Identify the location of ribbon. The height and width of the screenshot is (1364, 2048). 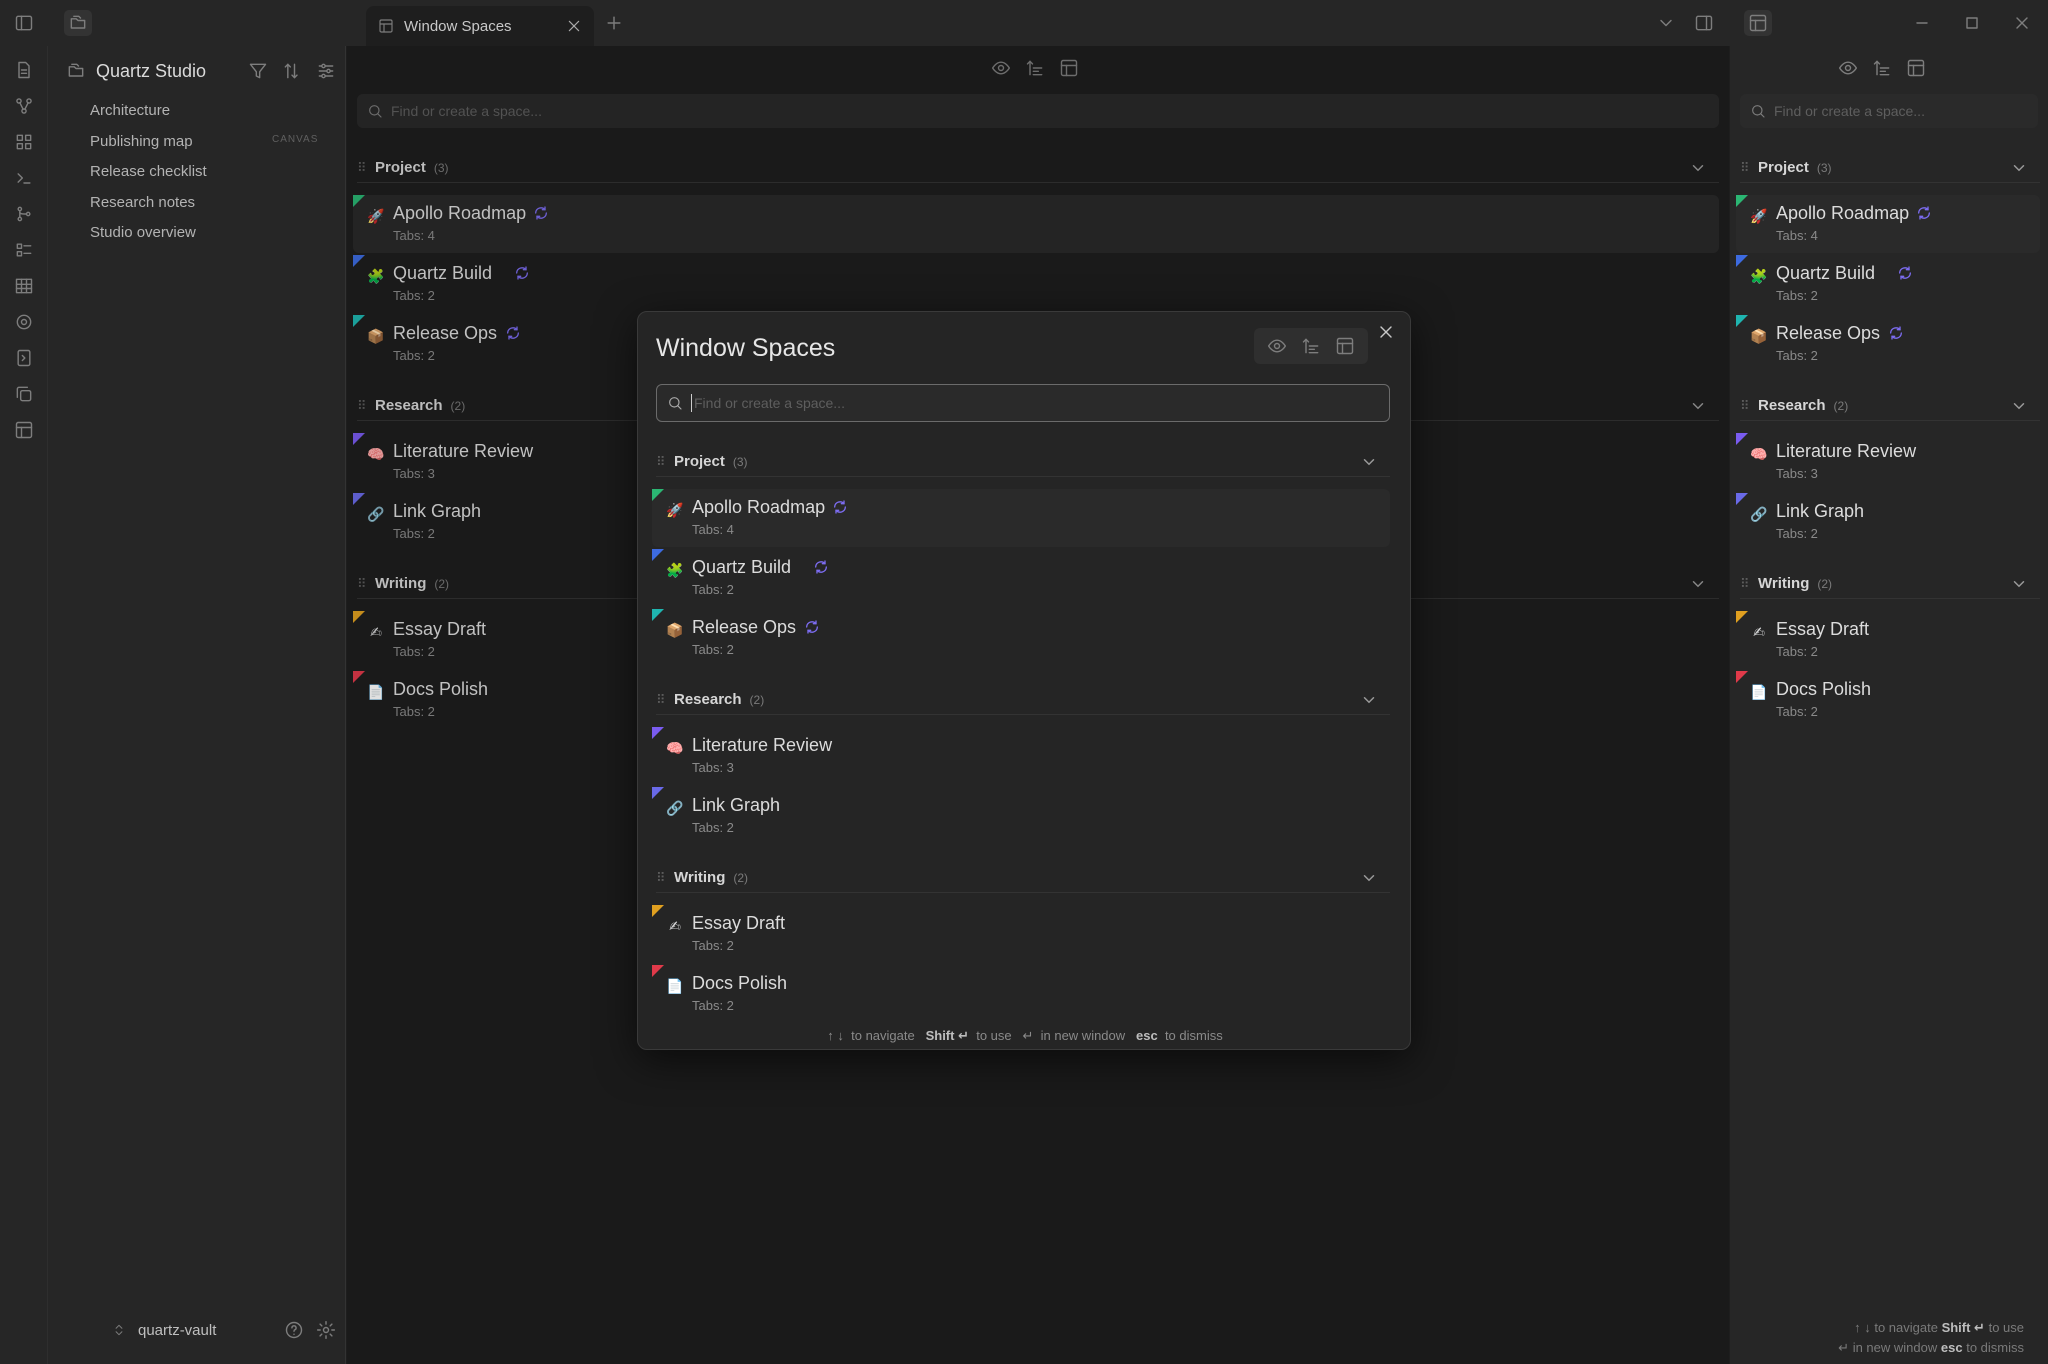
(24, 705).